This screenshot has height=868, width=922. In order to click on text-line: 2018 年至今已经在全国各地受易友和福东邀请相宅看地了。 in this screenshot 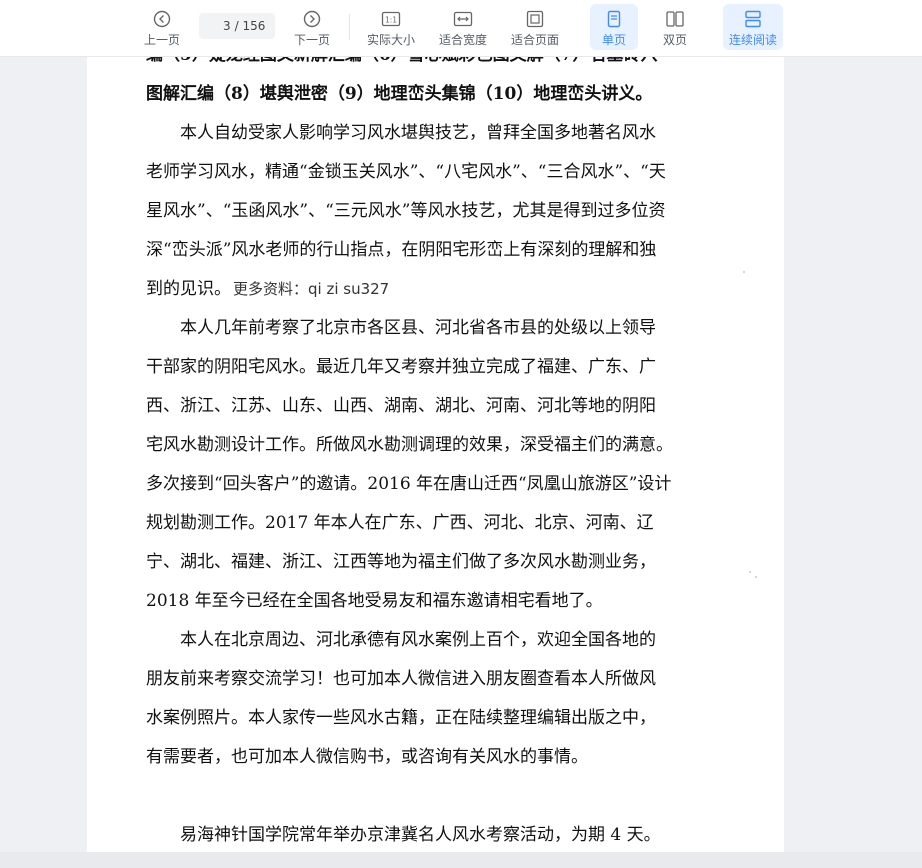, I will do `click(374, 601)`.